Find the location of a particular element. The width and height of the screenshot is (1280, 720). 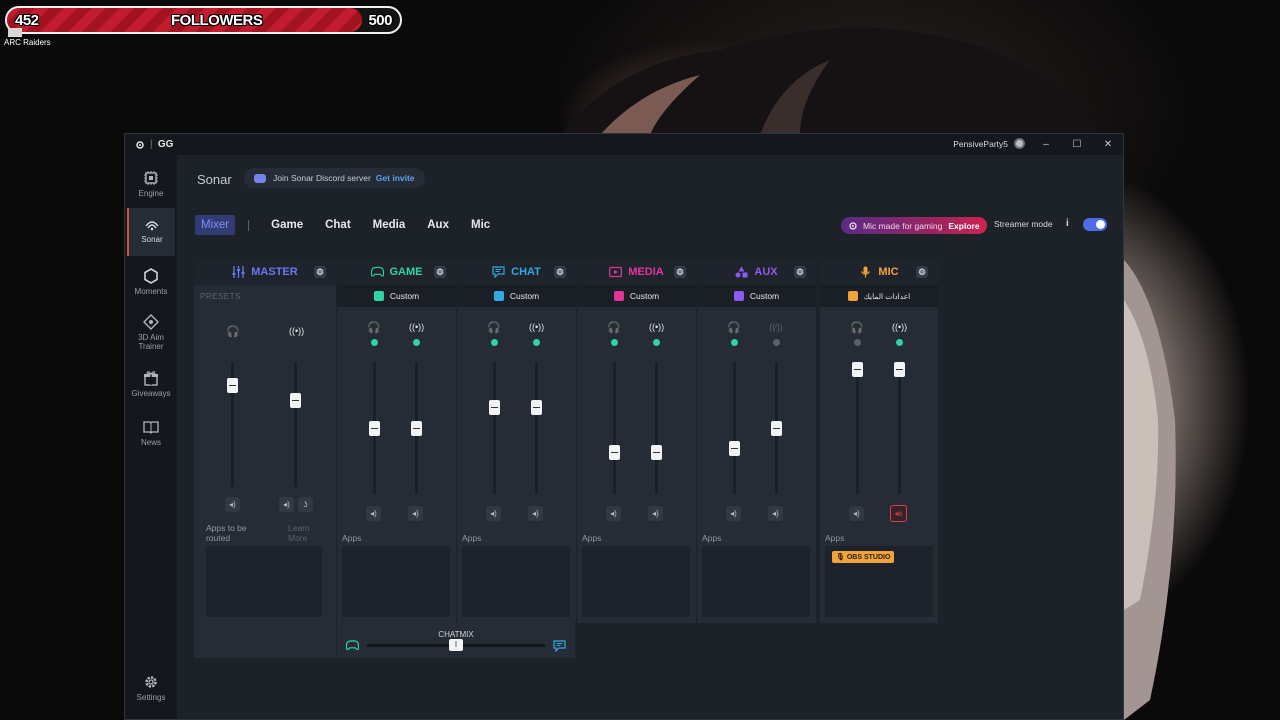

tab-mixer: Mixer is located at coordinates (215, 225).